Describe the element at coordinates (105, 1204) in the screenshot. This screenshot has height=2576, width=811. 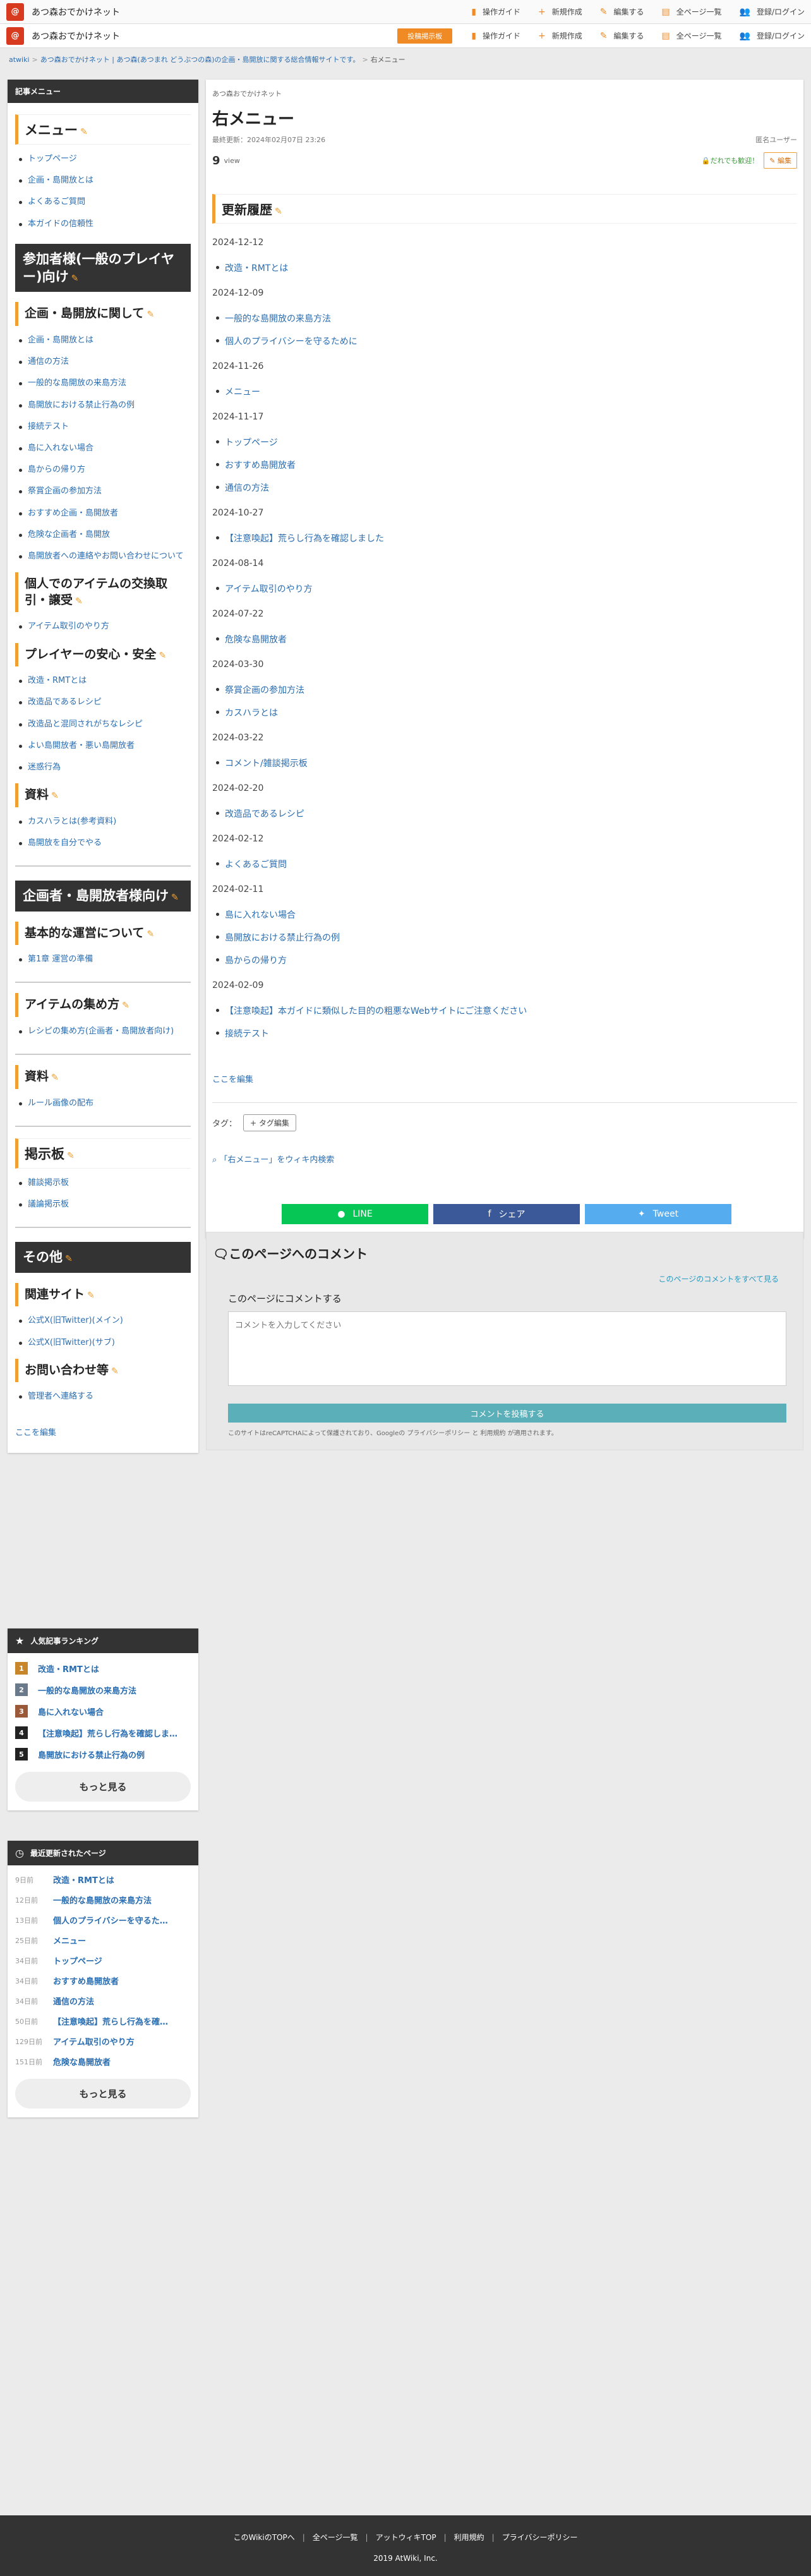
I see `menu-link: 議論掲示板` at that location.